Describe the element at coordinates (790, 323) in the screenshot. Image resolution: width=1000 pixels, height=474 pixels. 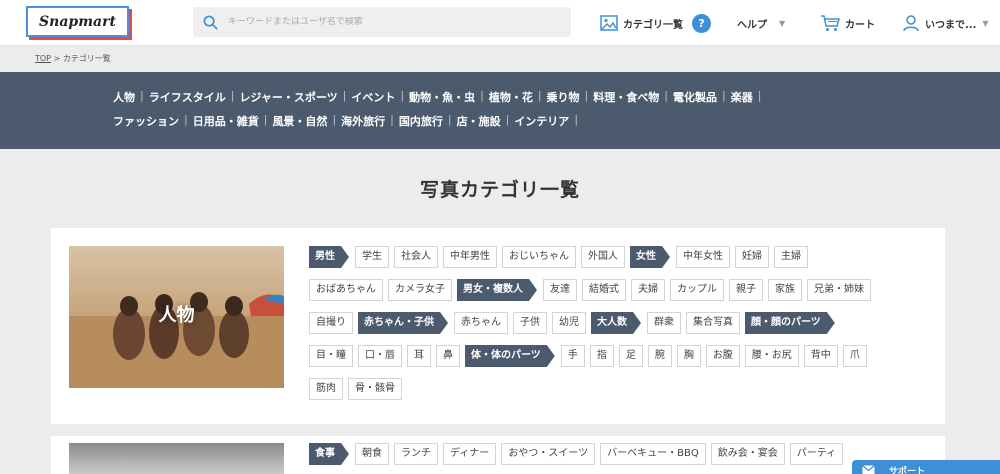
I see `category-heading-tag: 顔・顔のパーツ` at that location.